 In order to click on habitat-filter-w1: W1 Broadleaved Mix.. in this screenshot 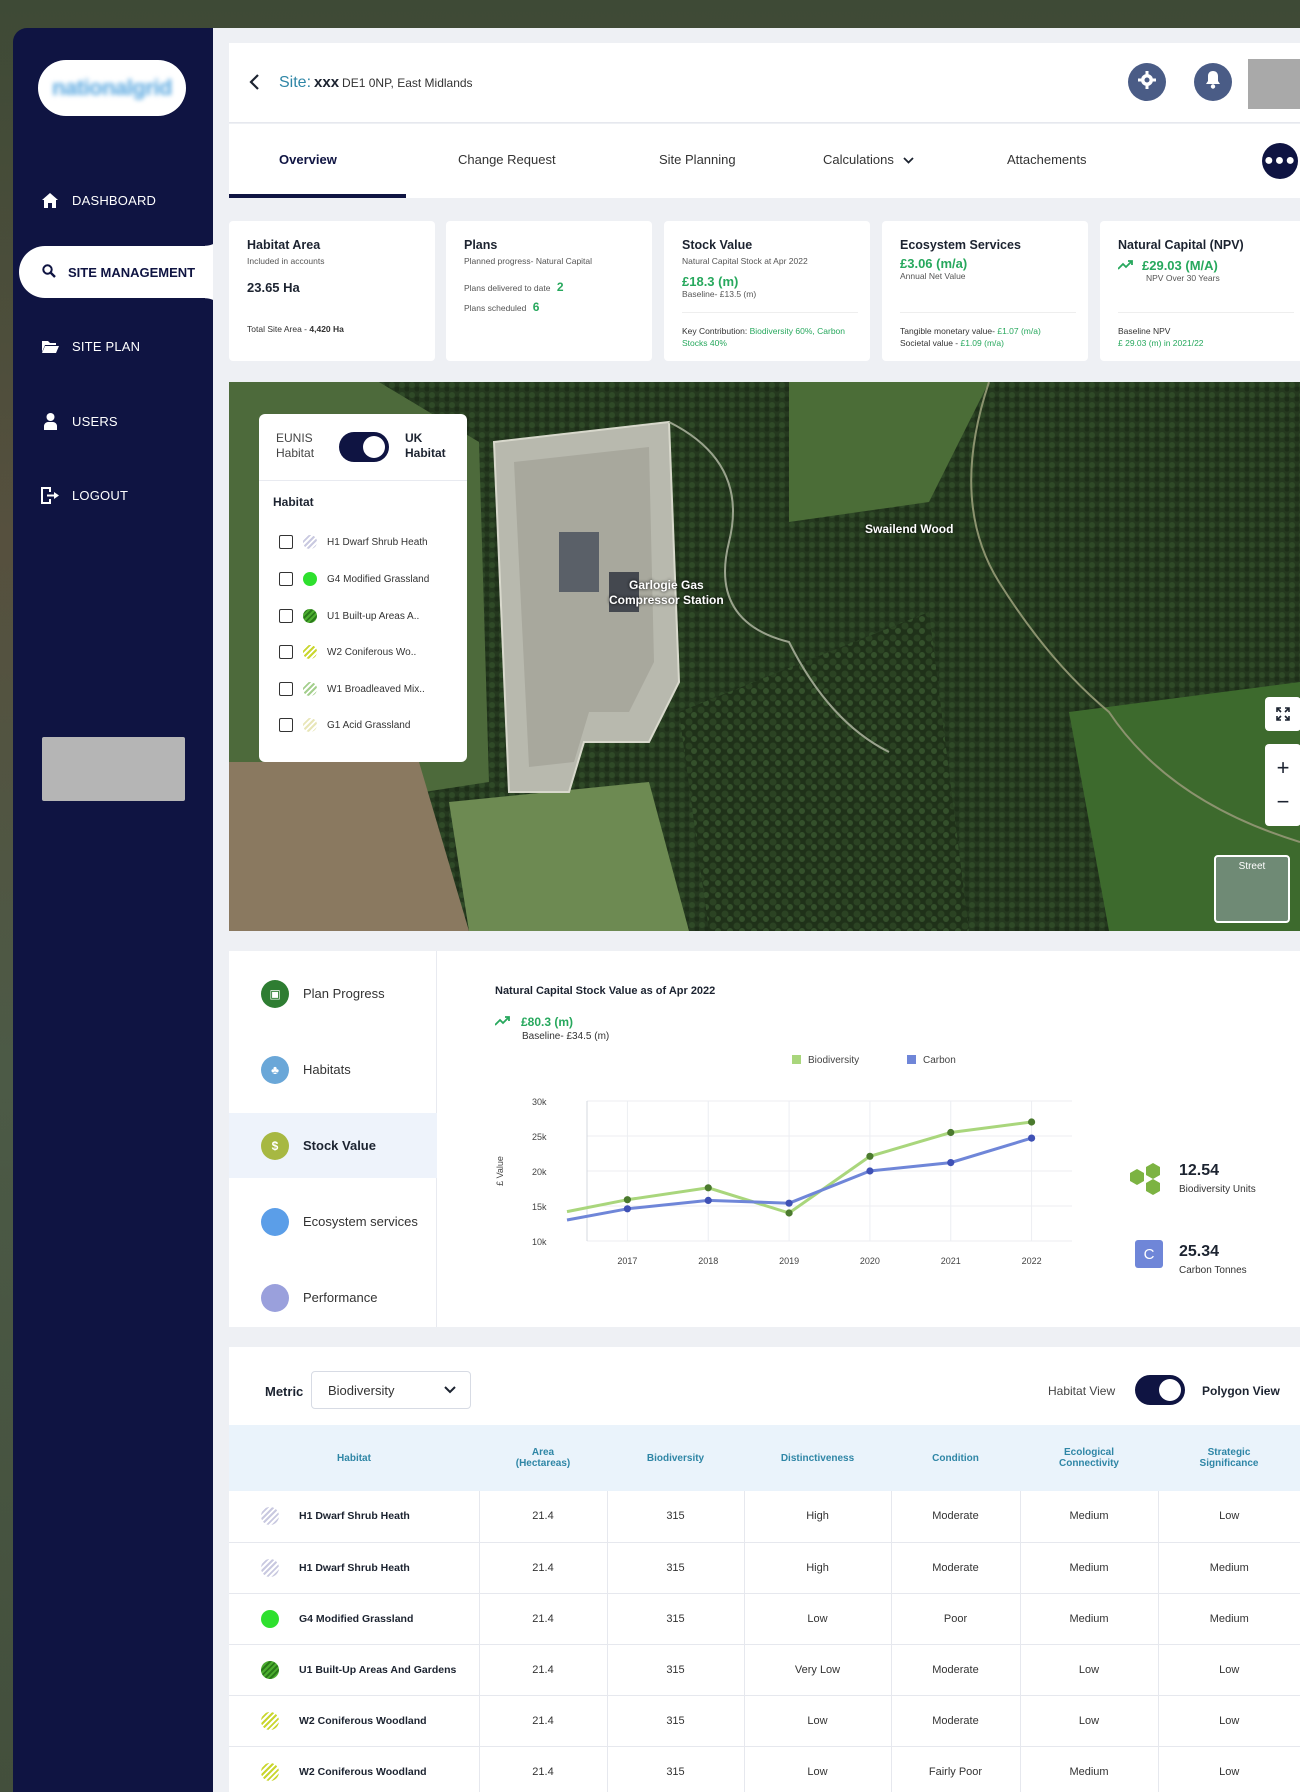, I will do `click(352, 689)`.